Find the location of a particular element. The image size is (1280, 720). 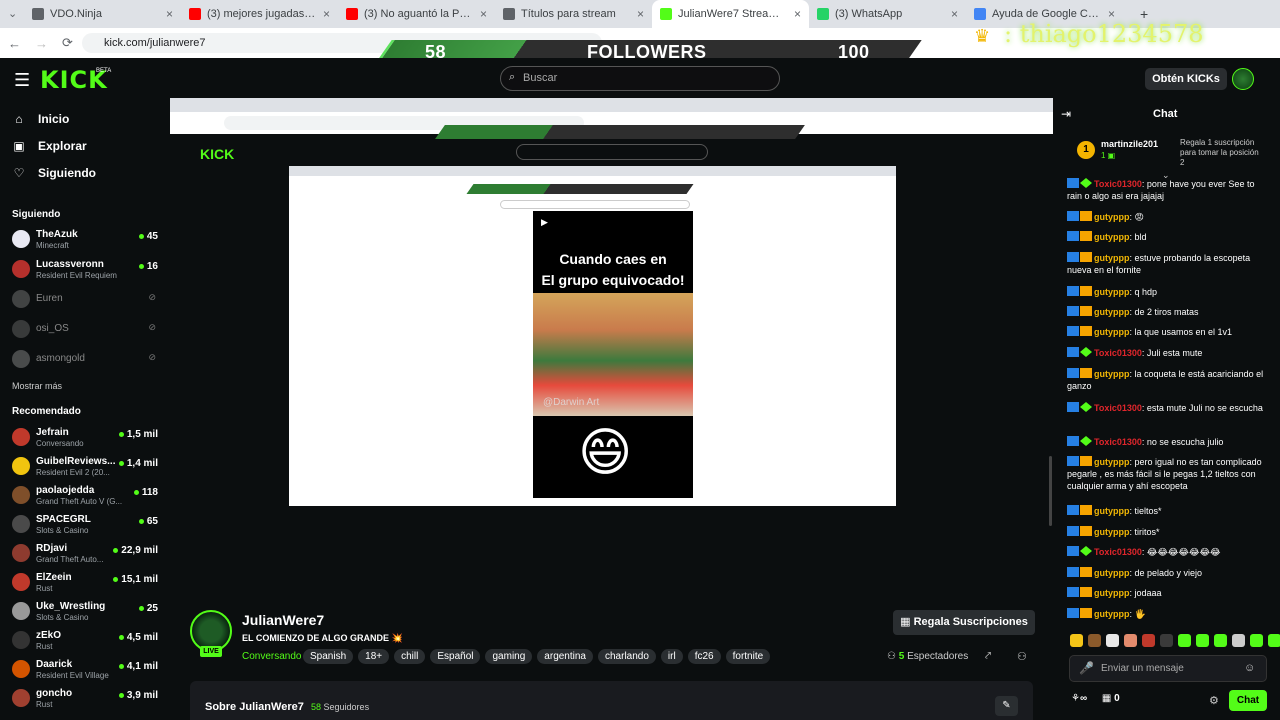

back-icon: ← is located at coordinates (14, 43).